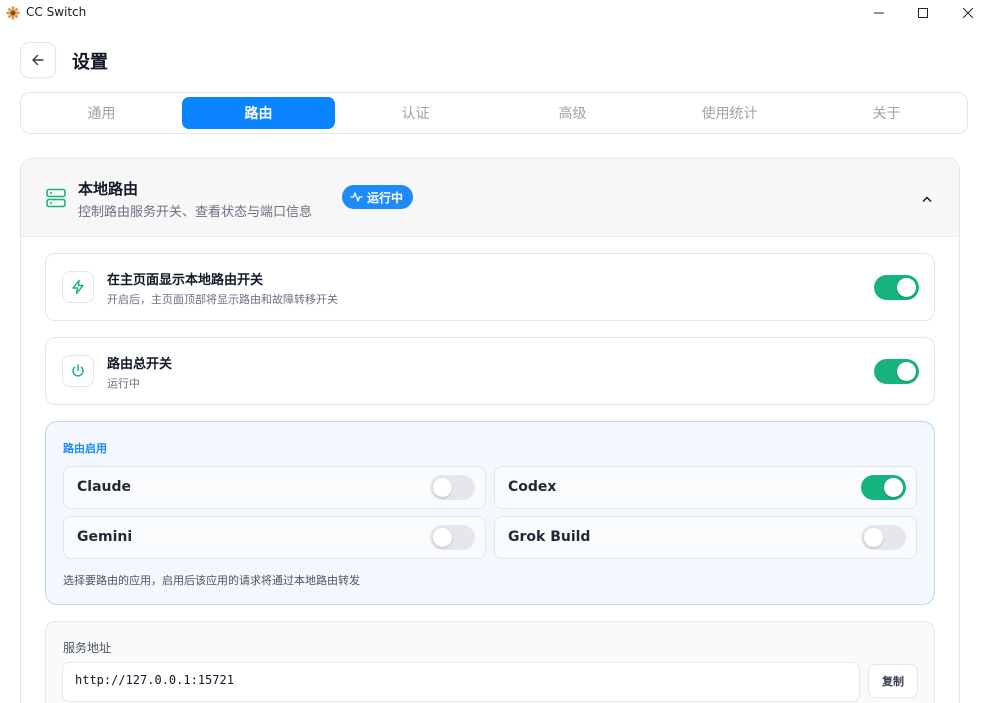 This screenshot has height=703, width=985. I want to click on copy-button: 复制, so click(893, 681).